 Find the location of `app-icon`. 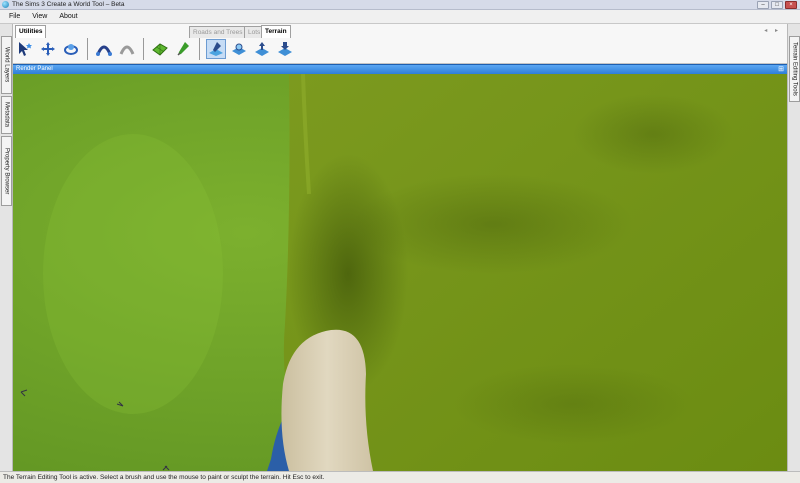

app-icon is located at coordinates (5, 4).